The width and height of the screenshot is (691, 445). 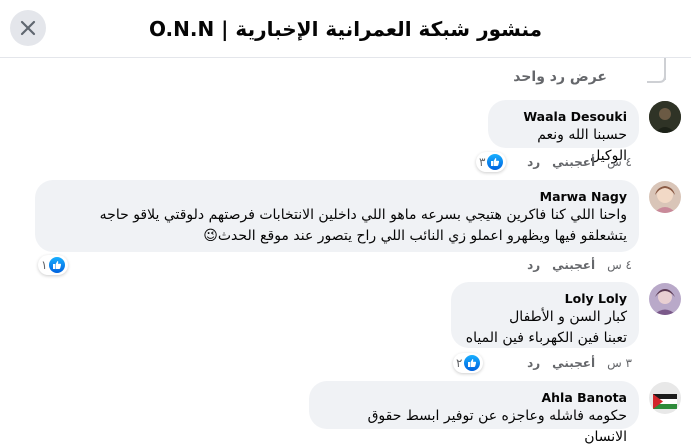 I want to click on comment-author: Marwa Nagy, so click(x=337, y=196).